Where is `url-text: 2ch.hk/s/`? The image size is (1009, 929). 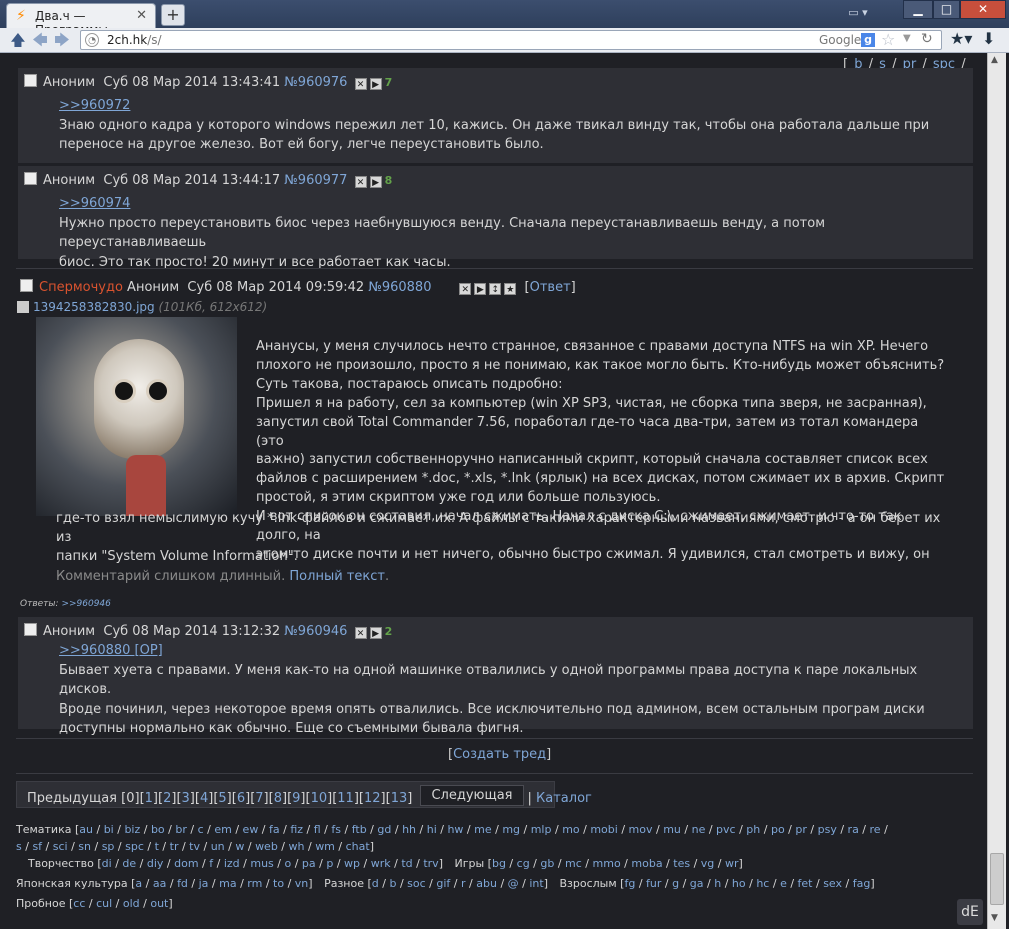 url-text: 2ch.hk/s/ is located at coordinates (134, 40).